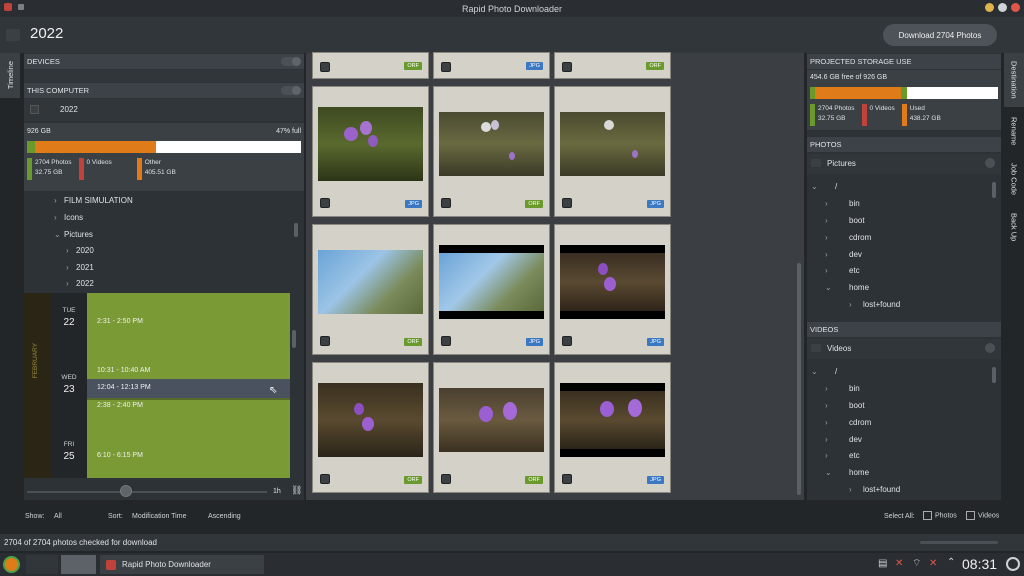  I want to click on zoom-slider-handle, so click(126, 491).